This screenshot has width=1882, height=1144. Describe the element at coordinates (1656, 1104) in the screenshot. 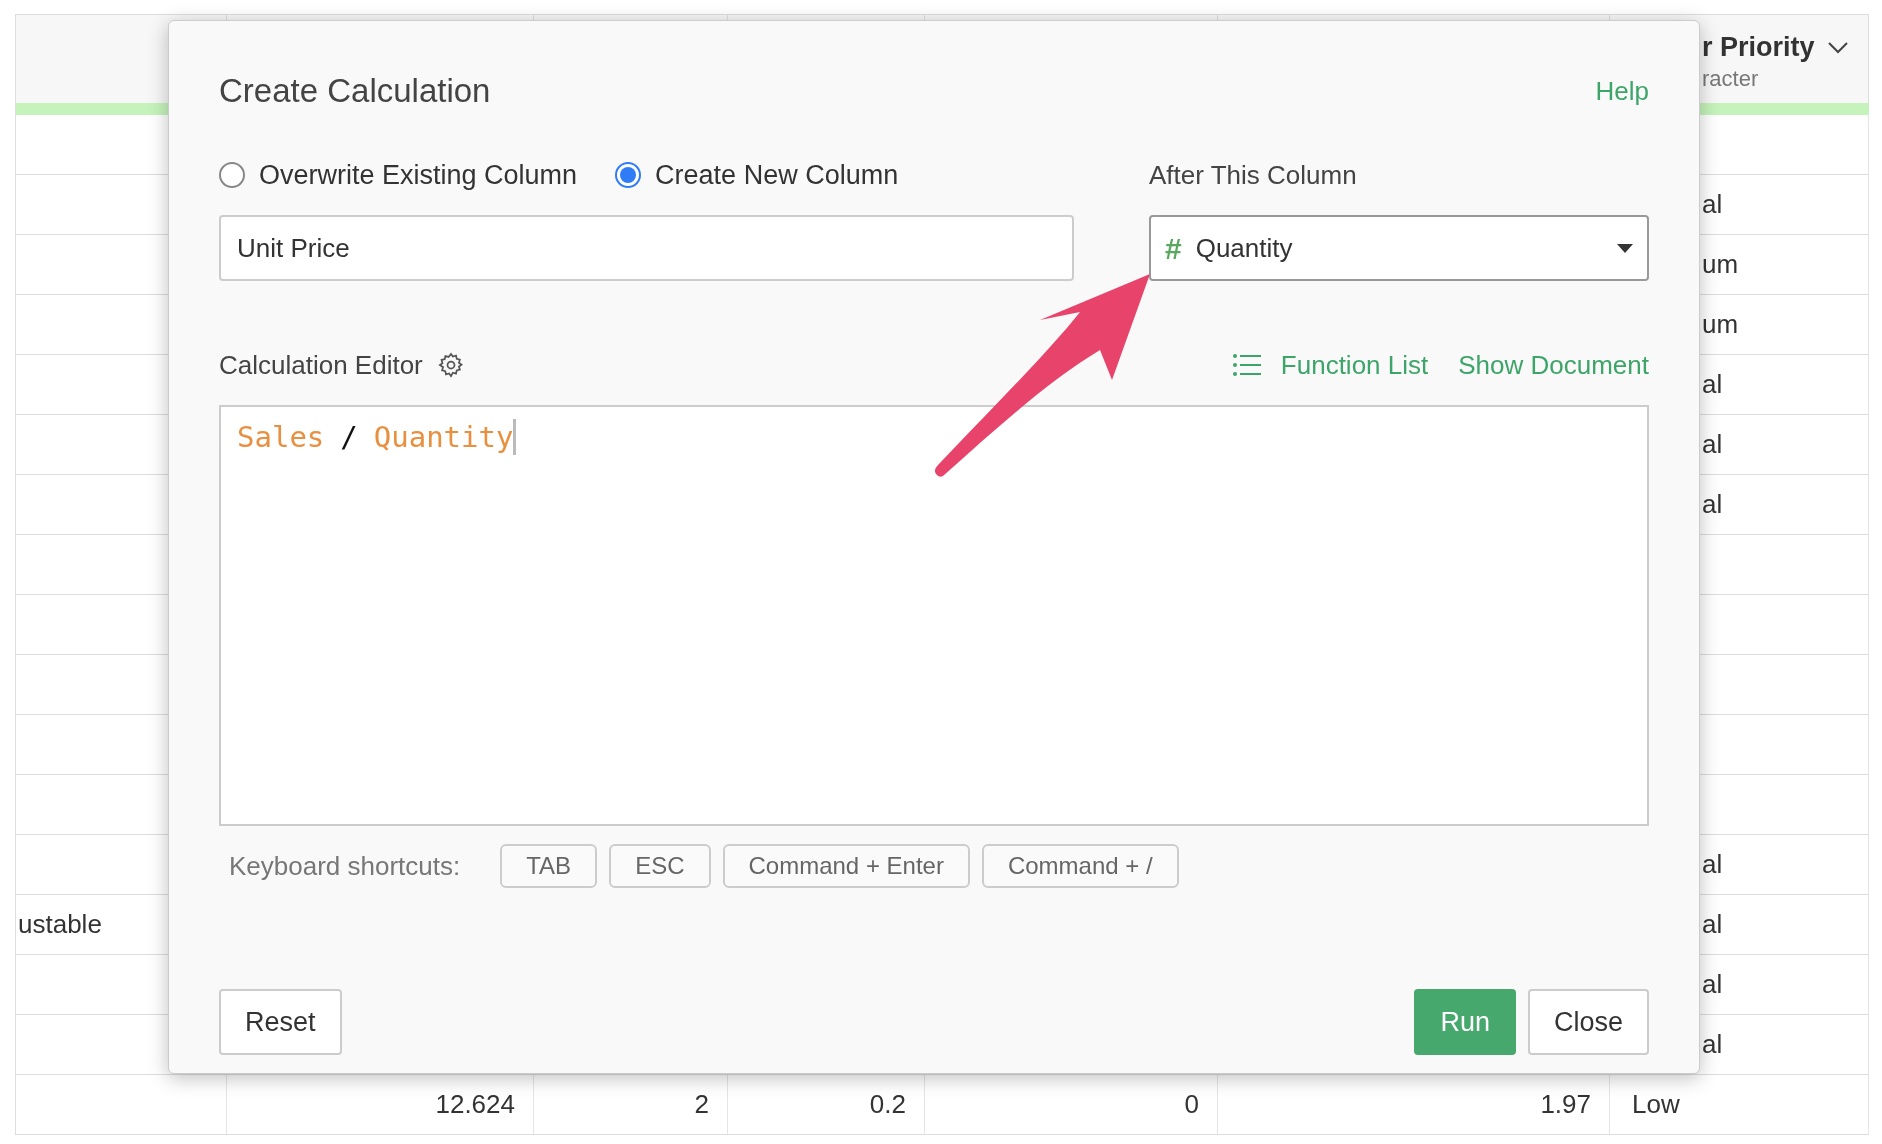

I see `table-cell-text: Low` at that location.